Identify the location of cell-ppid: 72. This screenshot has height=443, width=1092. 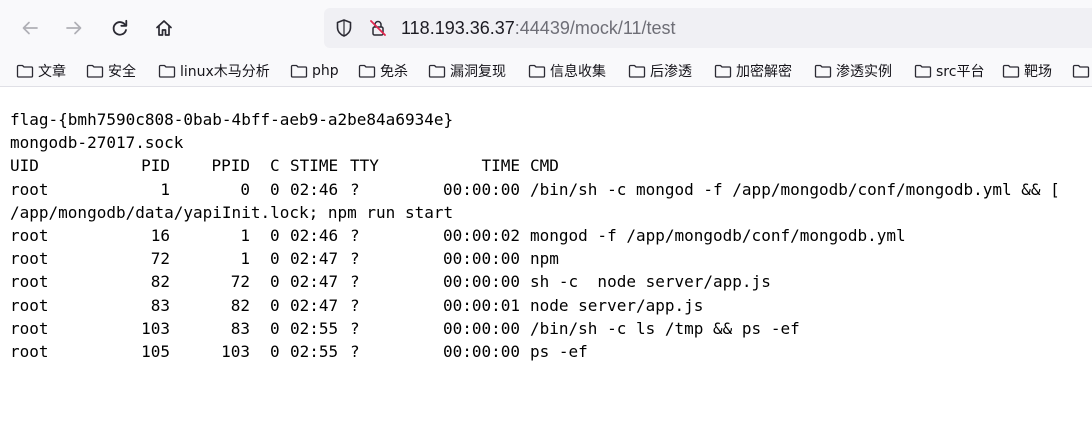
(240, 282).